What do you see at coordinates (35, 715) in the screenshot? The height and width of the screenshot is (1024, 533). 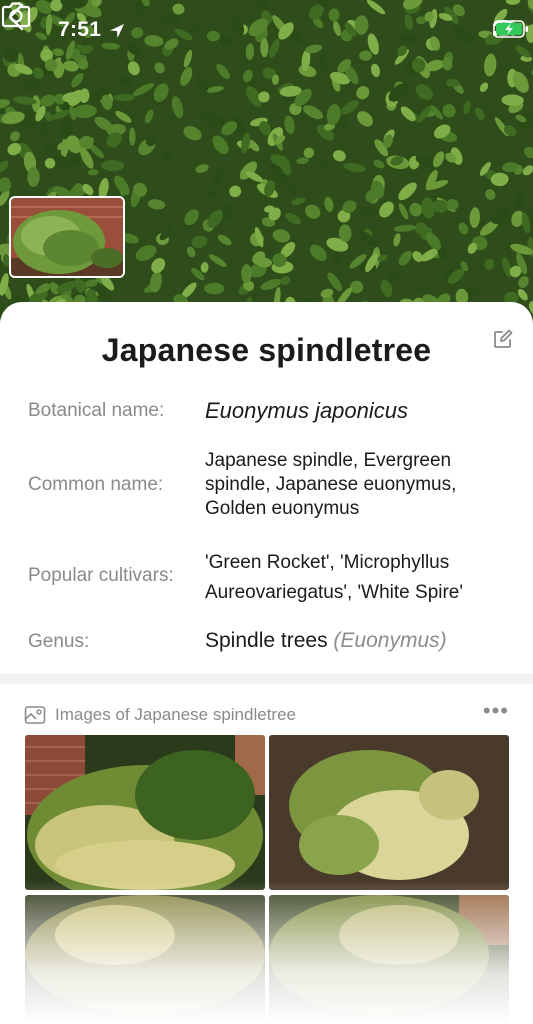 I see `gallery-icon` at bounding box center [35, 715].